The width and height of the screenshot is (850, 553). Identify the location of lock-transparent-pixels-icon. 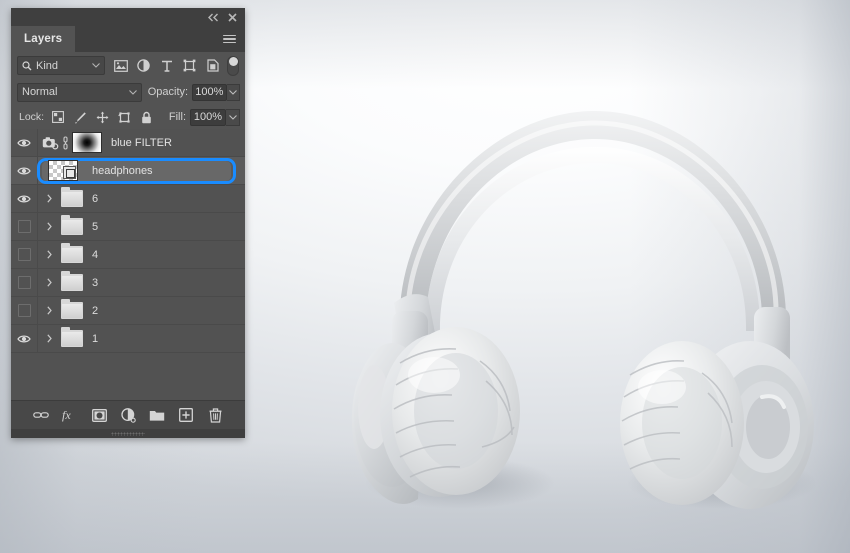
(58, 117).